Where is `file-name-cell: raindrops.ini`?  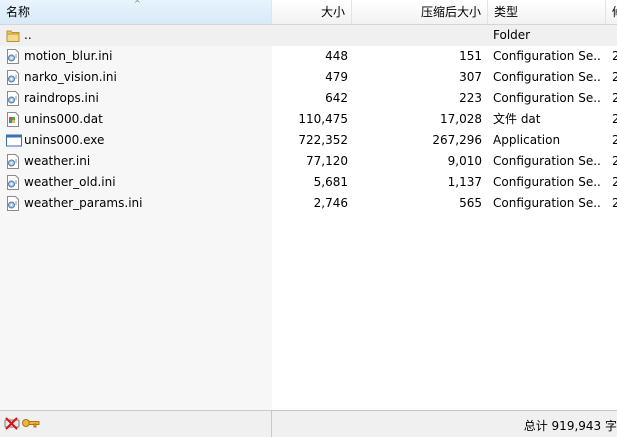
file-name-cell: raindrops.ini is located at coordinates (136, 98).